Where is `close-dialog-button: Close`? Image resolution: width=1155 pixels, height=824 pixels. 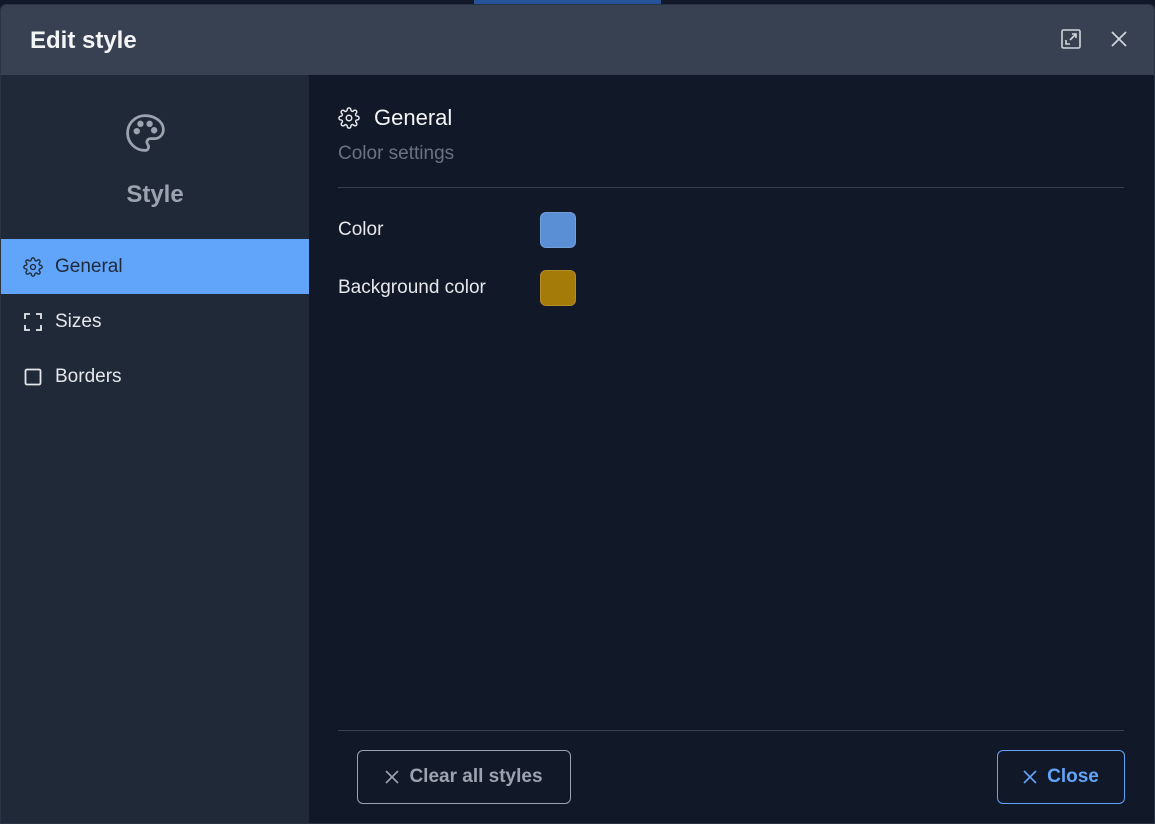
close-dialog-button: Close is located at coordinates (1061, 777).